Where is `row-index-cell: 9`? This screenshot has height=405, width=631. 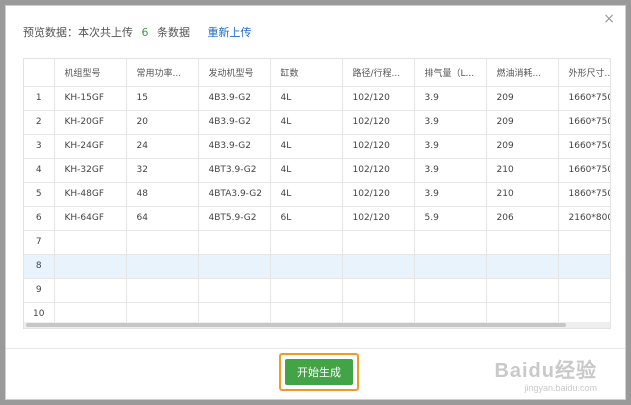
row-index-cell: 9 is located at coordinates (39, 290).